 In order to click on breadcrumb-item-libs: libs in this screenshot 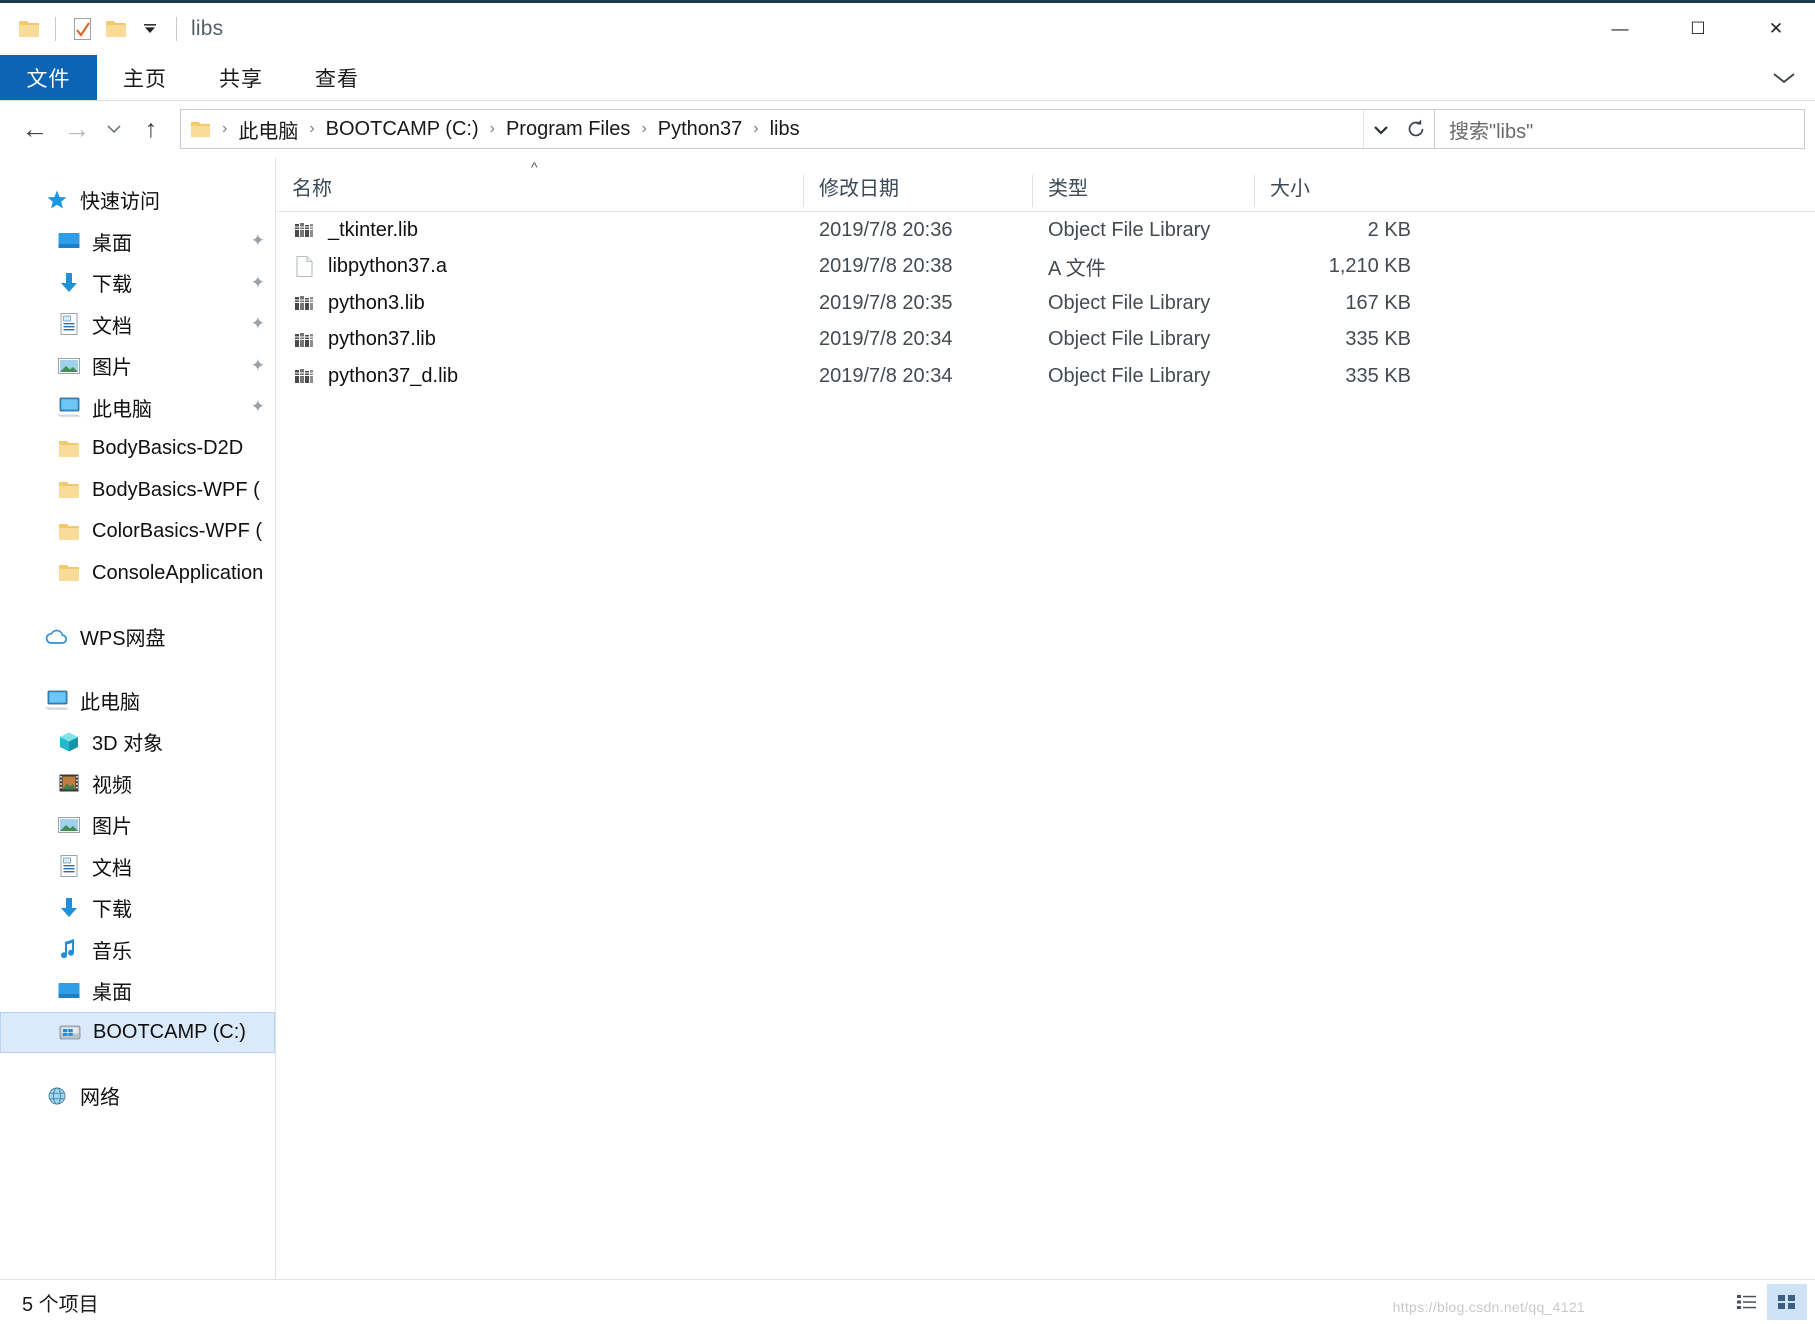, I will do `click(785, 129)`.